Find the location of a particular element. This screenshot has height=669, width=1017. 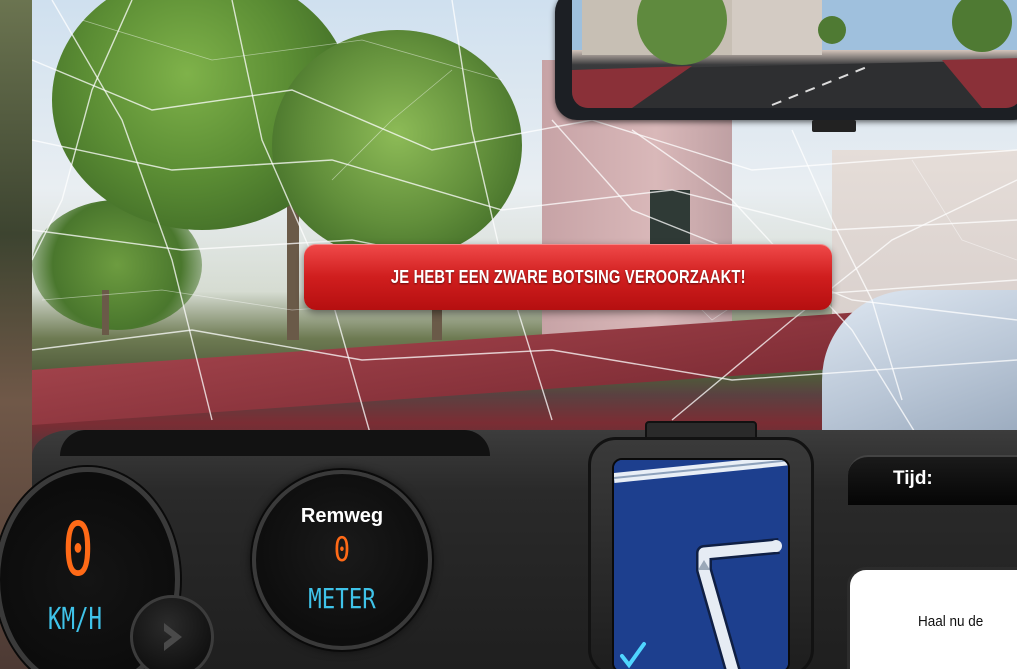

gps-route is located at coordinates (701, 564).